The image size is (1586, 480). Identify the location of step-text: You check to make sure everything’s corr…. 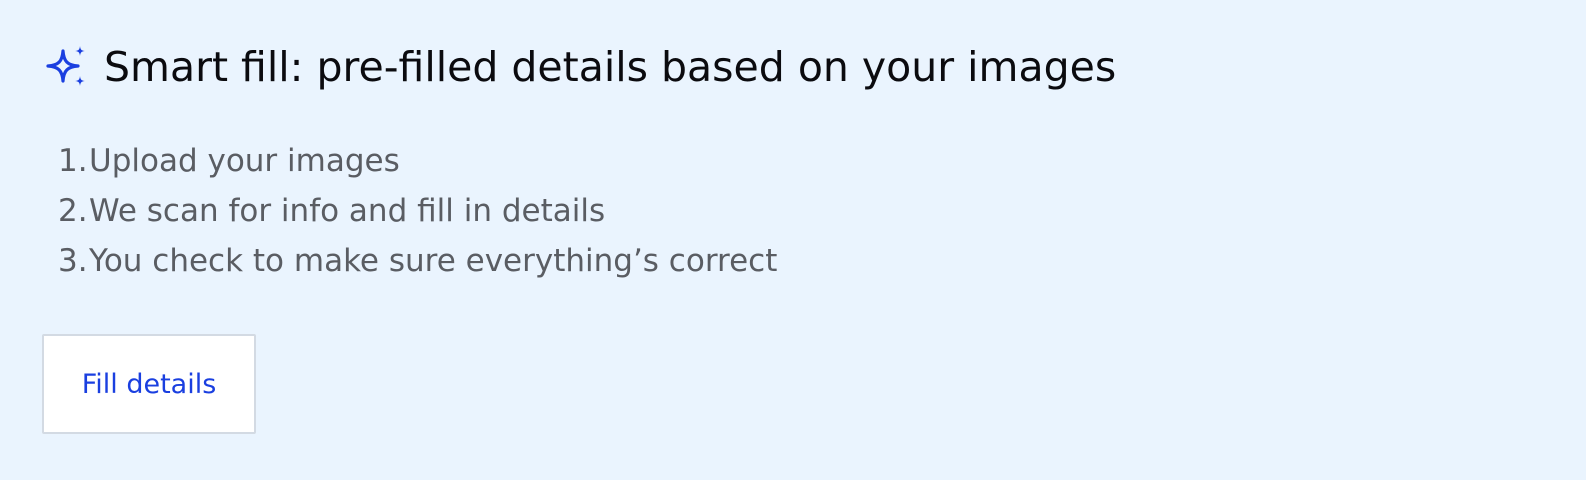
(433, 261).